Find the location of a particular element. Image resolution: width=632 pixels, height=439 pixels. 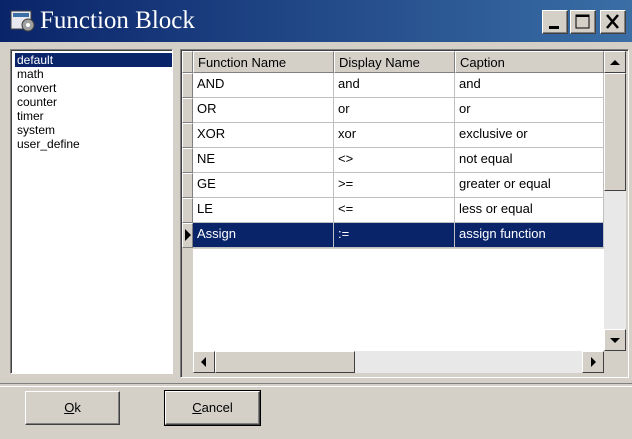

close-button is located at coordinates (613, 22).